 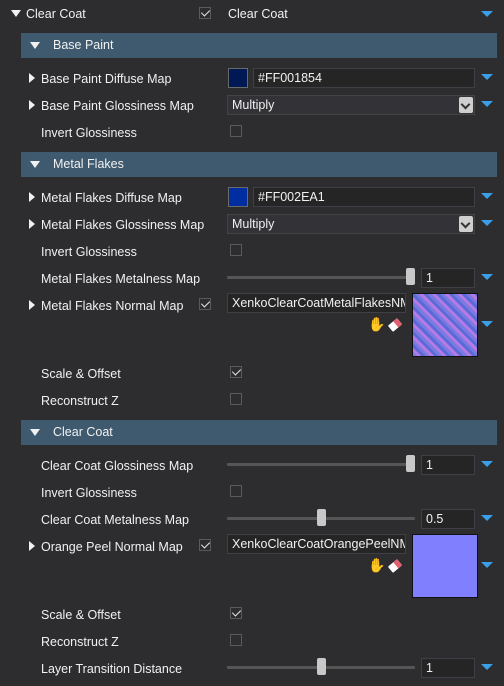 I want to click on clear-coat-metalness-expand-icon, so click(x=487, y=518).